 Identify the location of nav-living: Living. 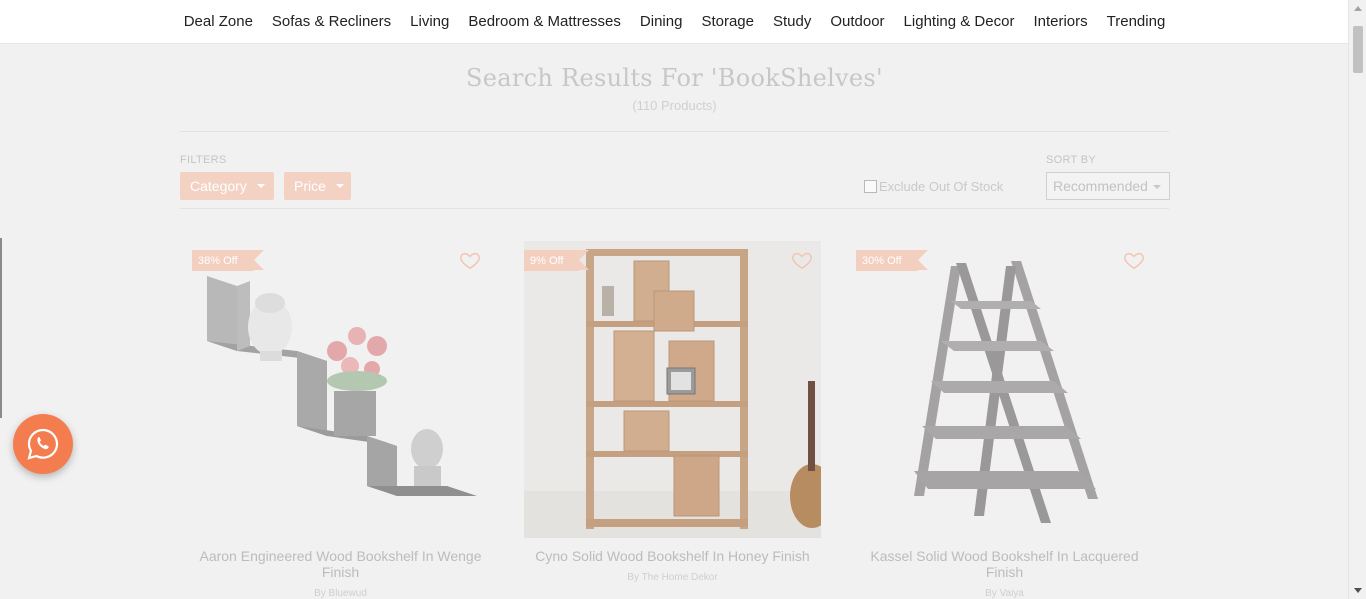
(430, 21).